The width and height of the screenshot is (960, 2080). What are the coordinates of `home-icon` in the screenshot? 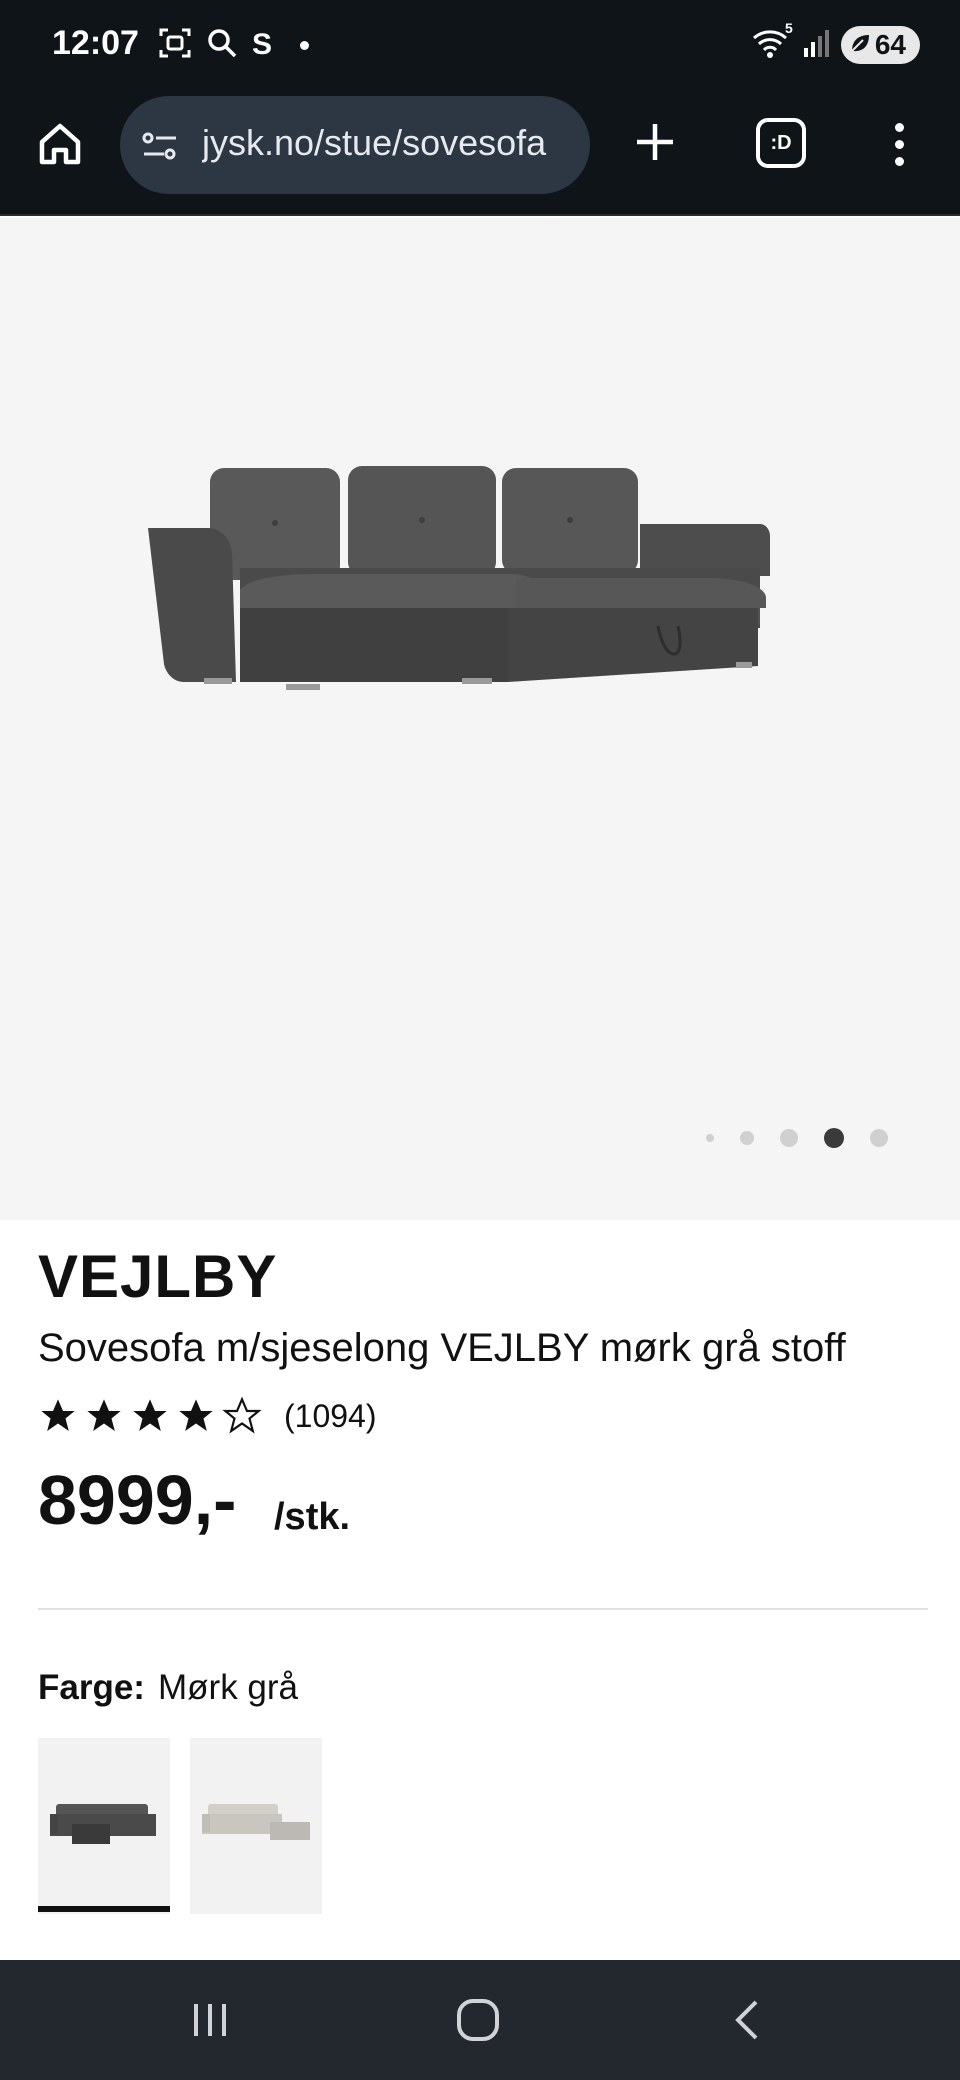 It's located at (60, 144).